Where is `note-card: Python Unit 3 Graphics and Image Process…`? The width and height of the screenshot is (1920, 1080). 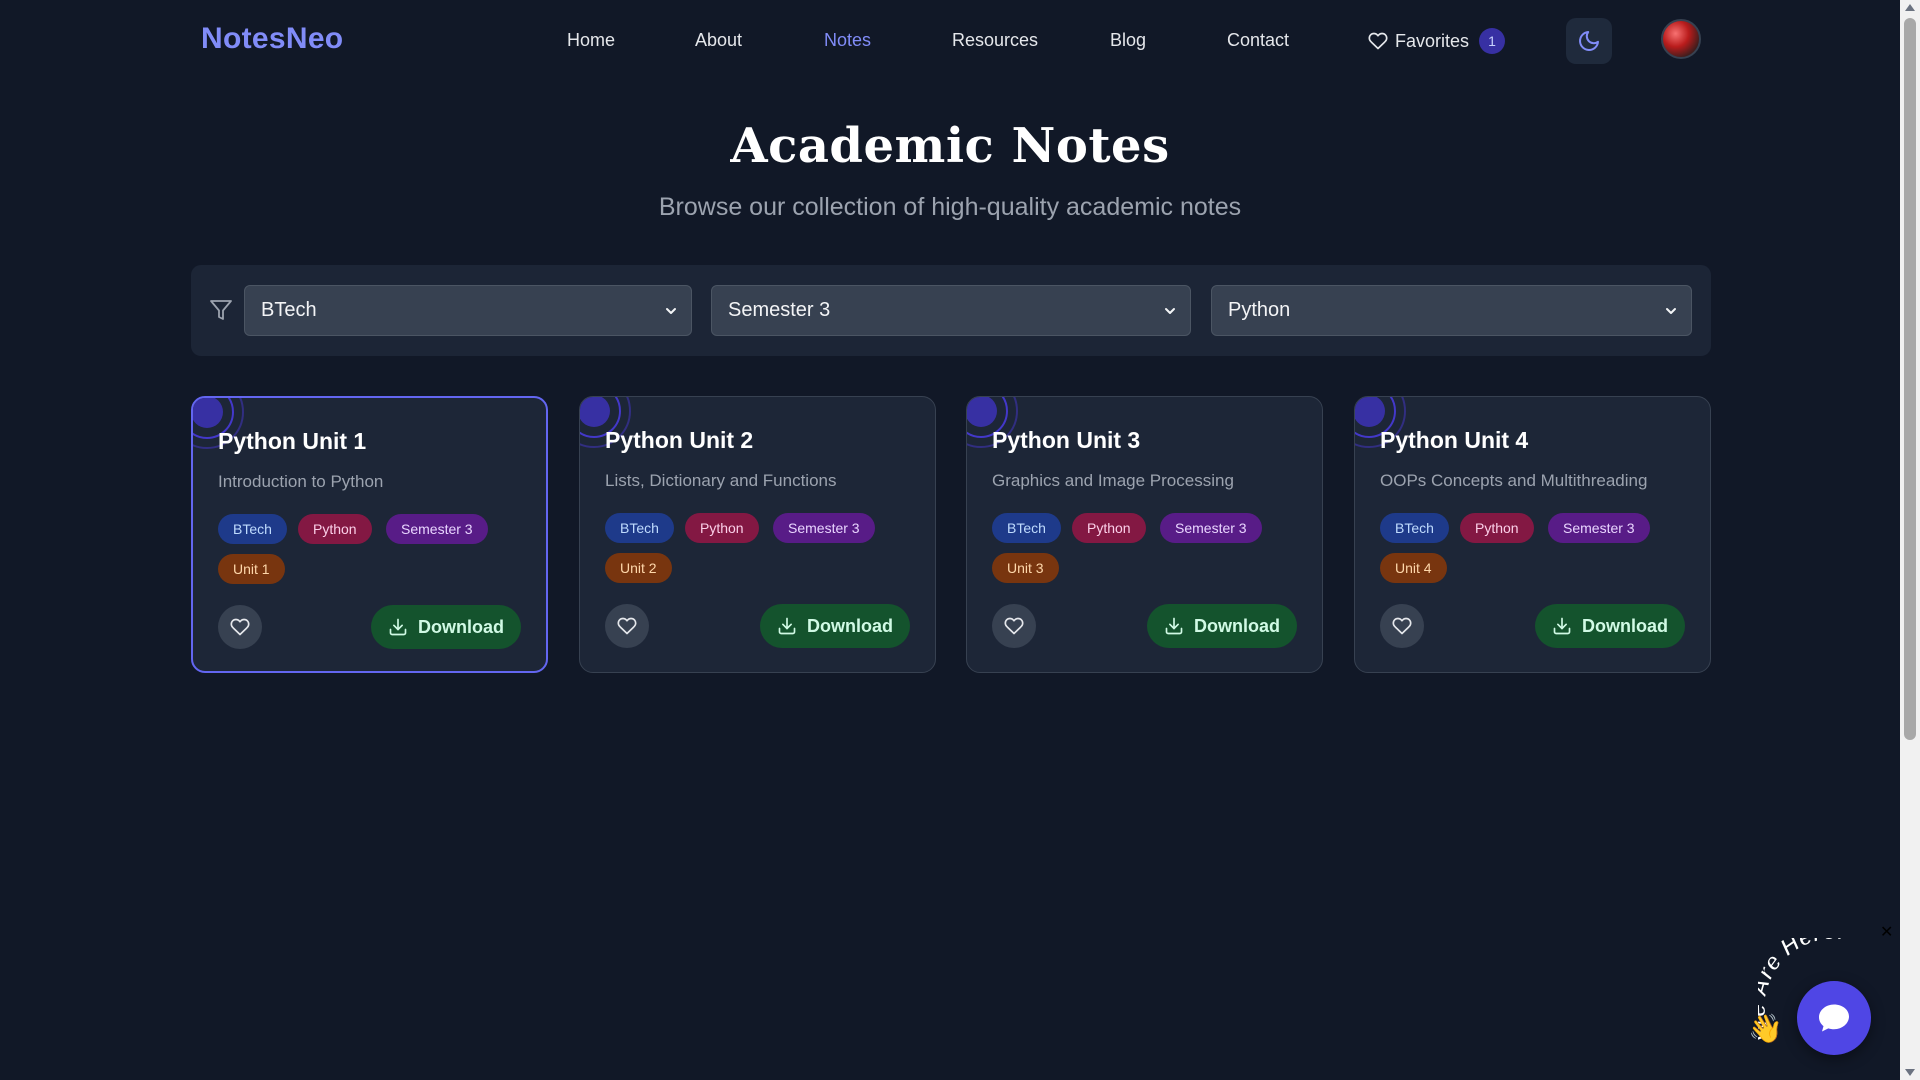 note-card: Python Unit 3 Graphics and Image Process… is located at coordinates (1144, 534).